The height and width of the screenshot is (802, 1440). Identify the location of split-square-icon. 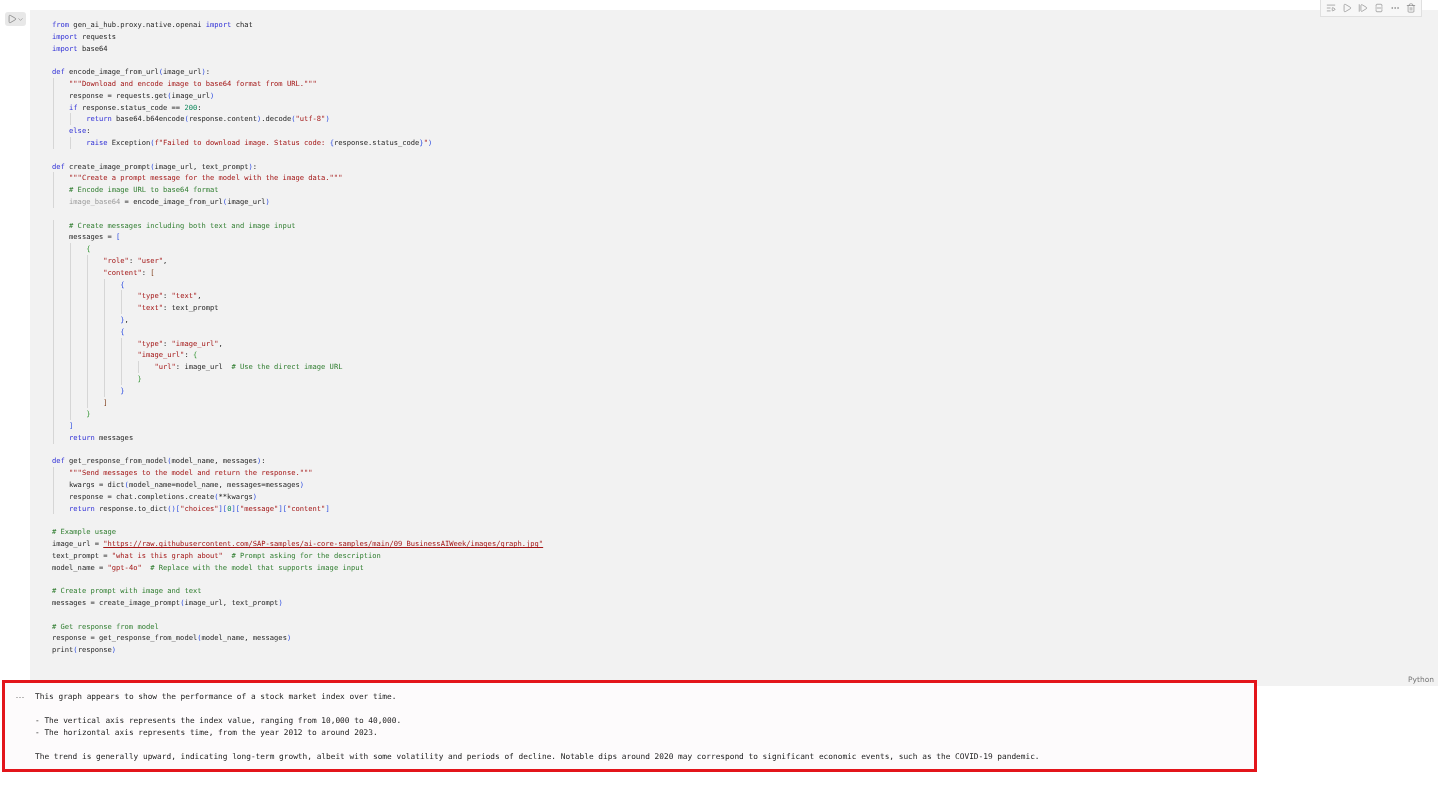
(1379, 8).